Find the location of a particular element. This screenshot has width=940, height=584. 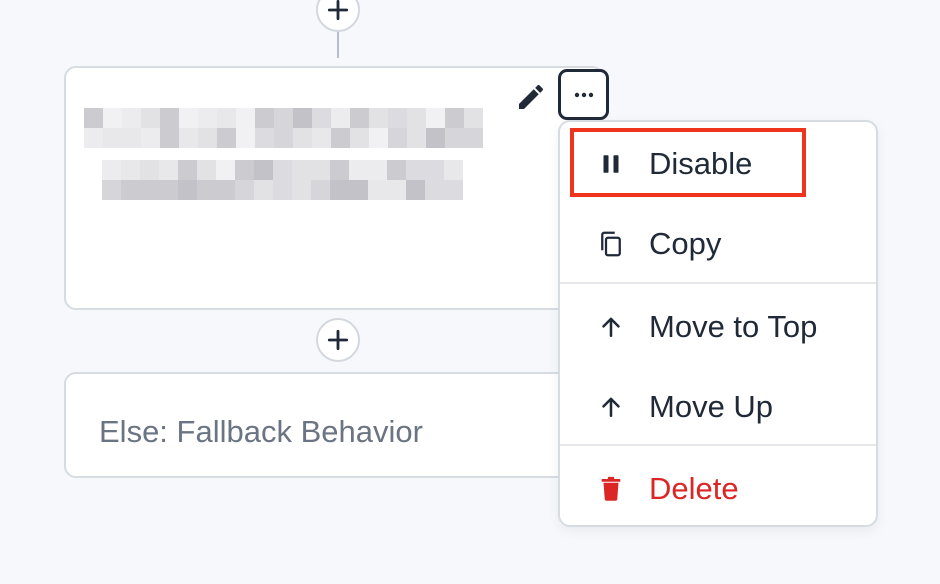

else-fallback-card: Else: Fallback Behavior is located at coordinates (334, 425).